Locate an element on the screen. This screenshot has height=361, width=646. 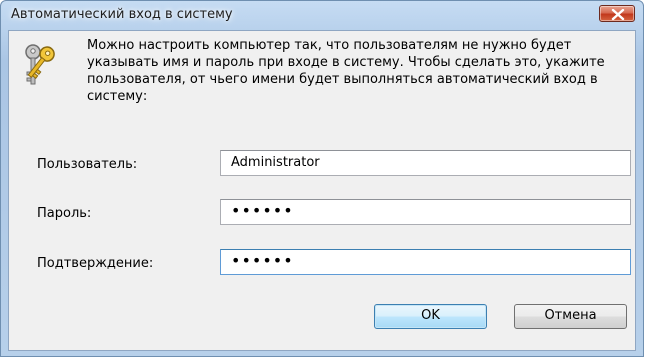
password-field: •••••• is located at coordinates (425, 212).